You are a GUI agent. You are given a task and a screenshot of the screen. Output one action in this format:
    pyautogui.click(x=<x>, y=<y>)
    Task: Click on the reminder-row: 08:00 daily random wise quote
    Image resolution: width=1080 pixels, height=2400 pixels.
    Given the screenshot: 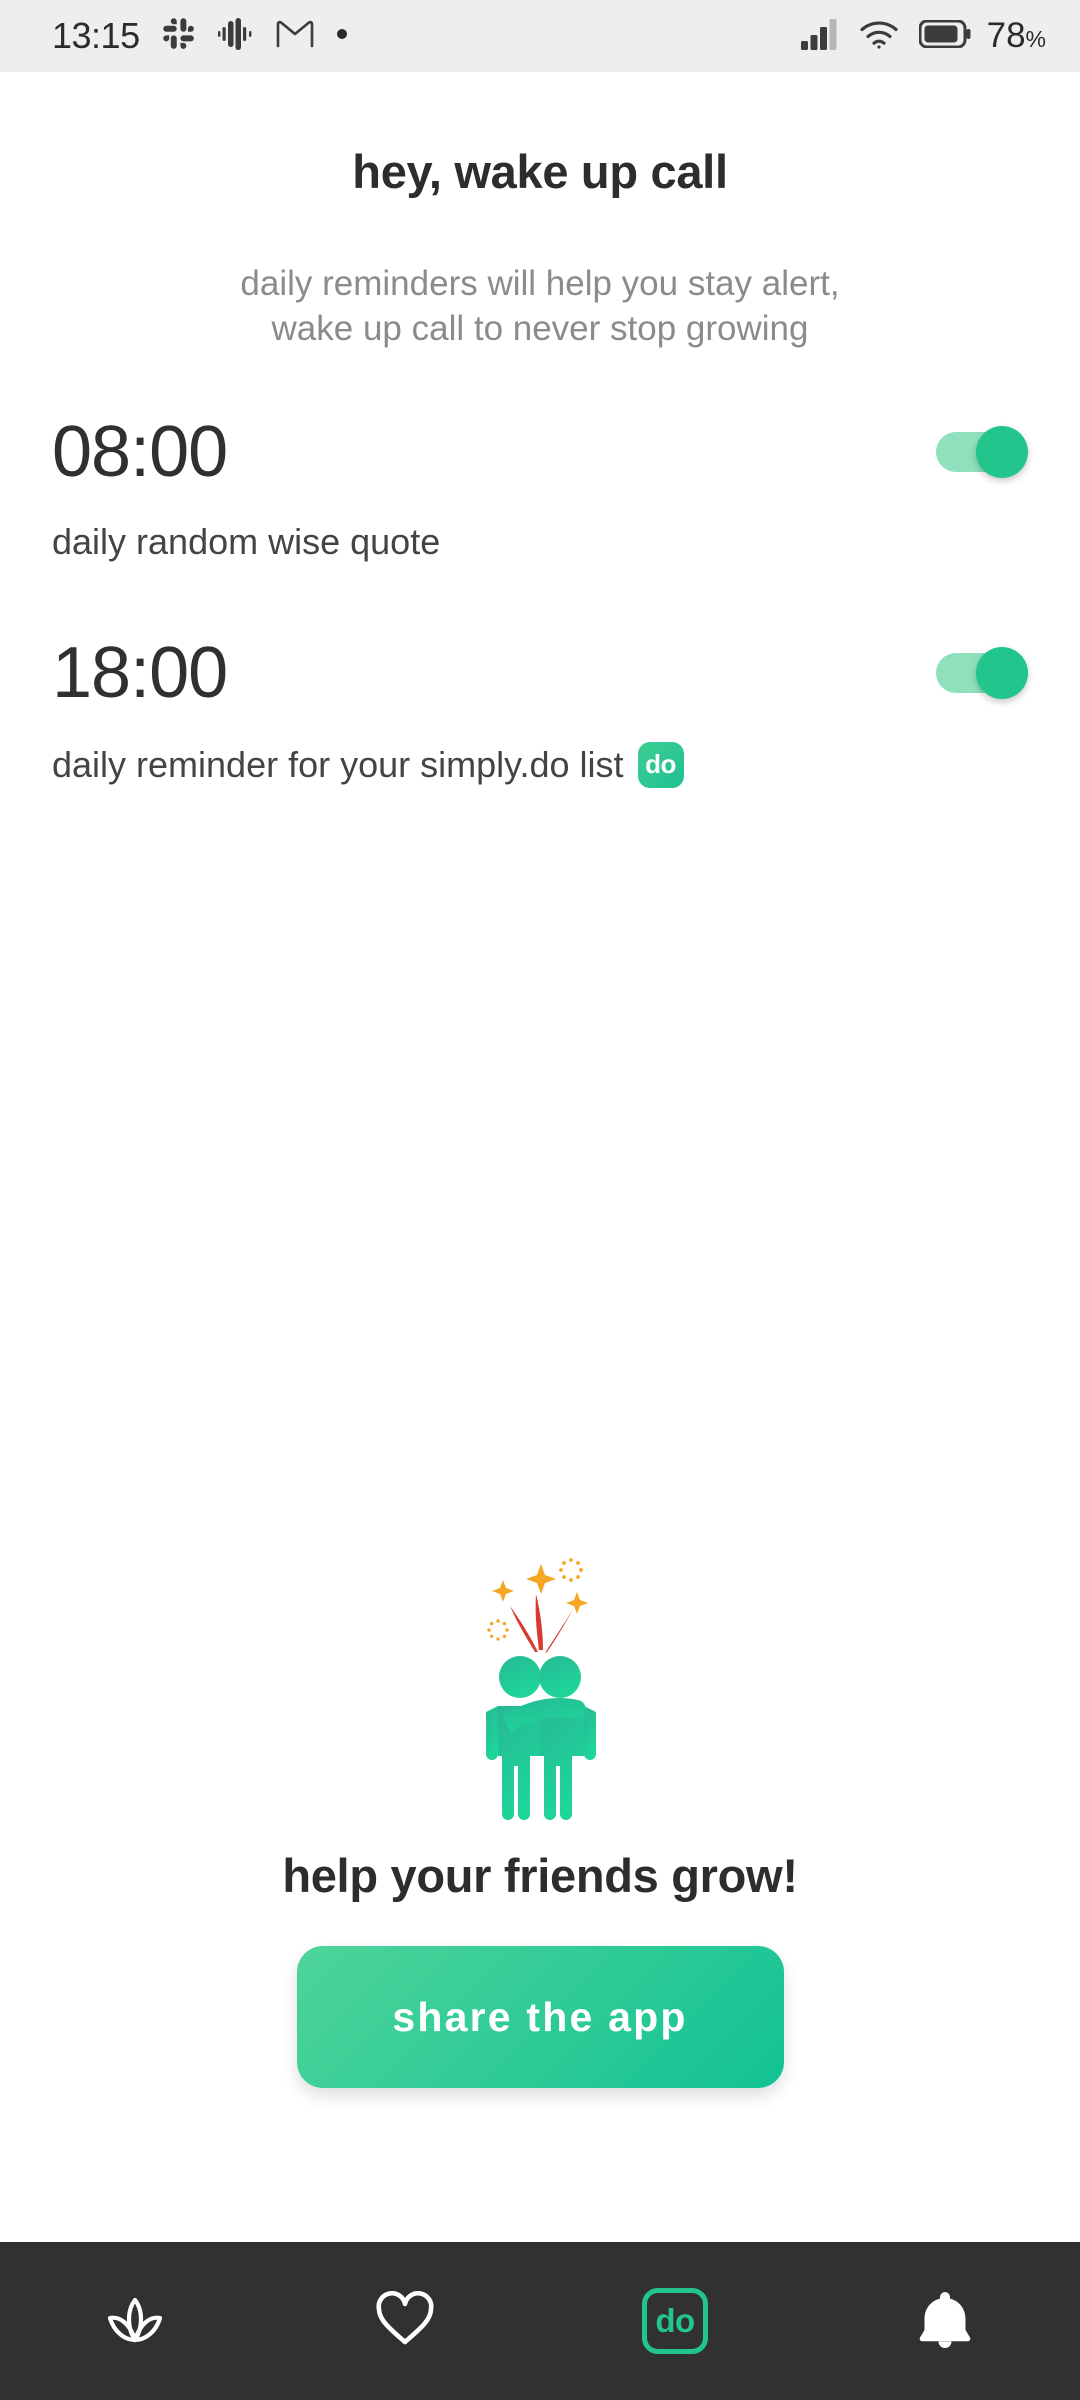 What is the action you would take?
    pyautogui.click(x=540, y=483)
    